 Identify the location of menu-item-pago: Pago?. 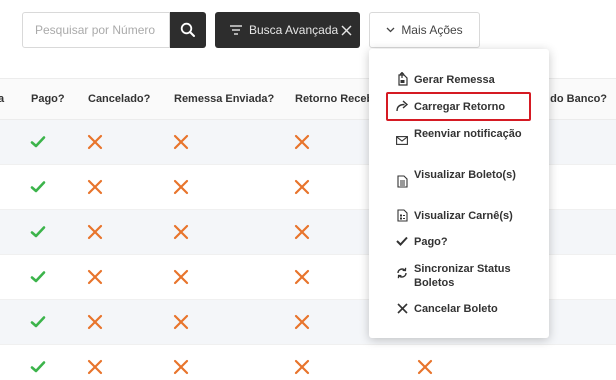
(459, 242).